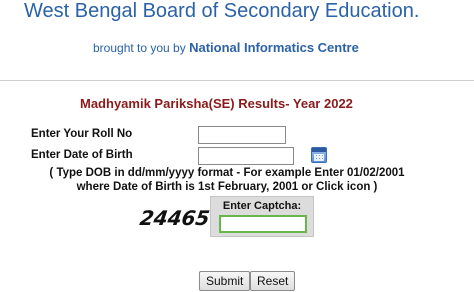 The height and width of the screenshot is (292, 474). Describe the element at coordinates (263, 224) in the screenshot. I see `captcha-input` at that location.